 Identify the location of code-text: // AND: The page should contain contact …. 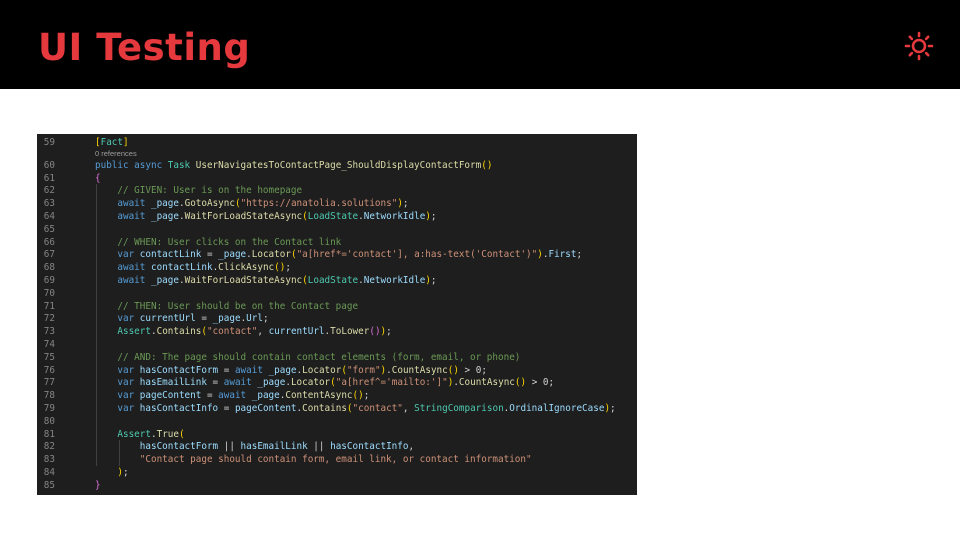
(307, 357).